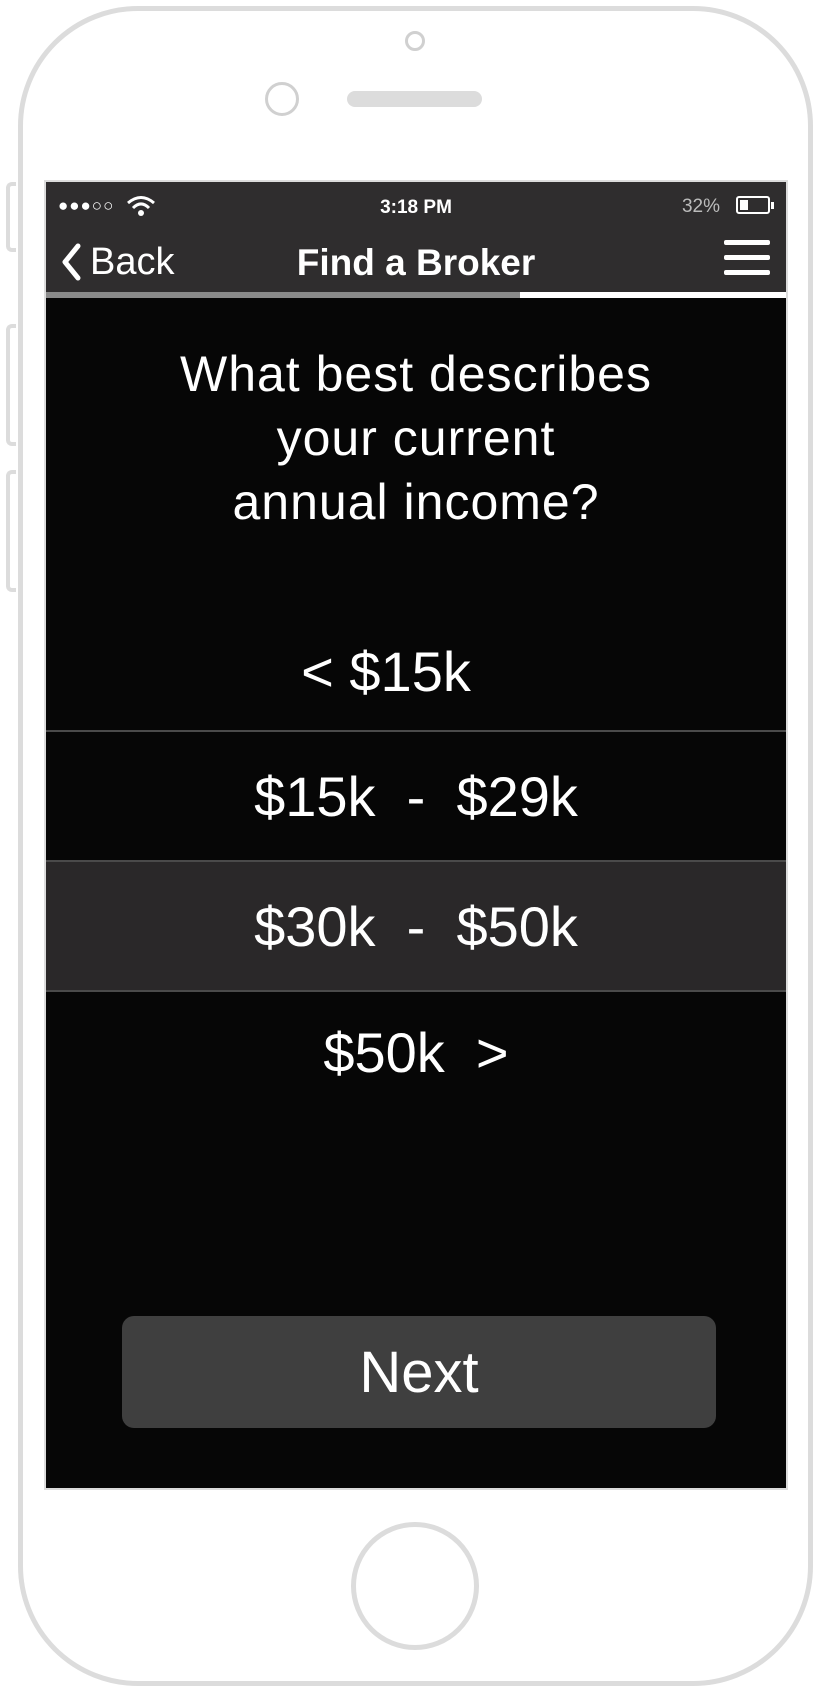  I want to click on status-time: 3:18 PM, so click(416, 207).